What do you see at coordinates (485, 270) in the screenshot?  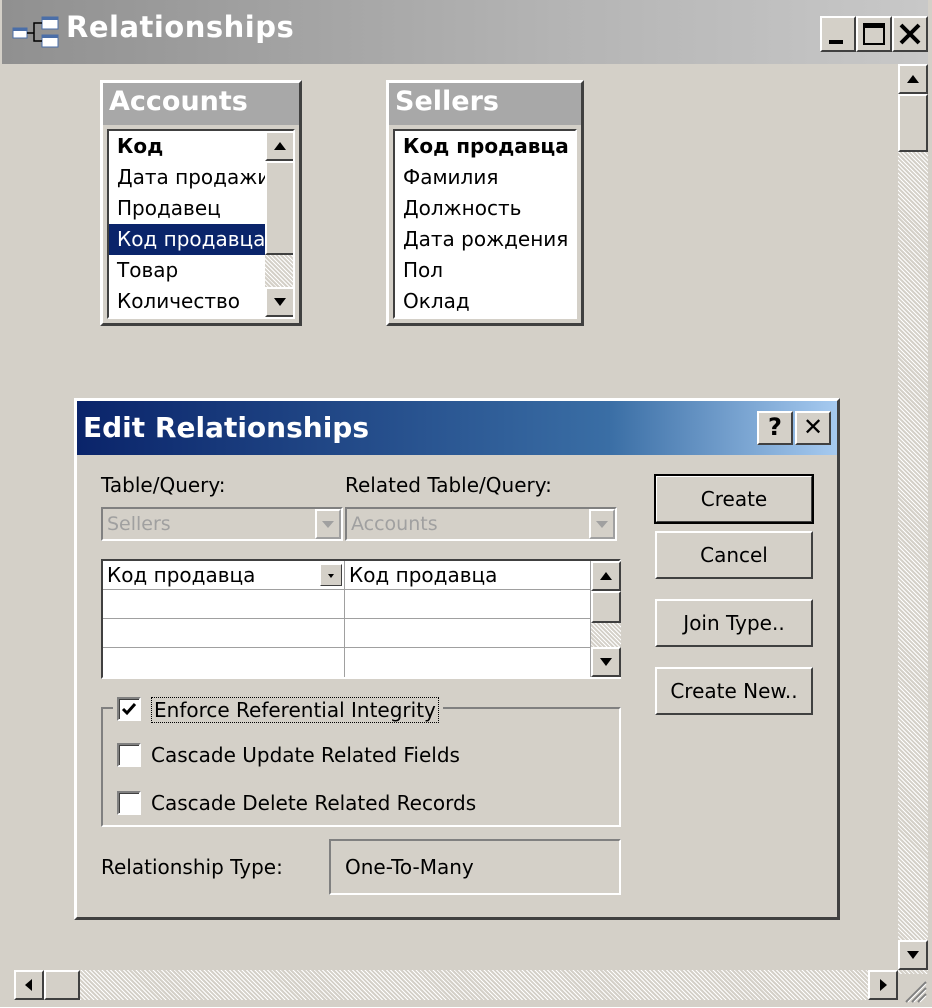 I see `list-item: Пол` at bounding box center [485, 270].